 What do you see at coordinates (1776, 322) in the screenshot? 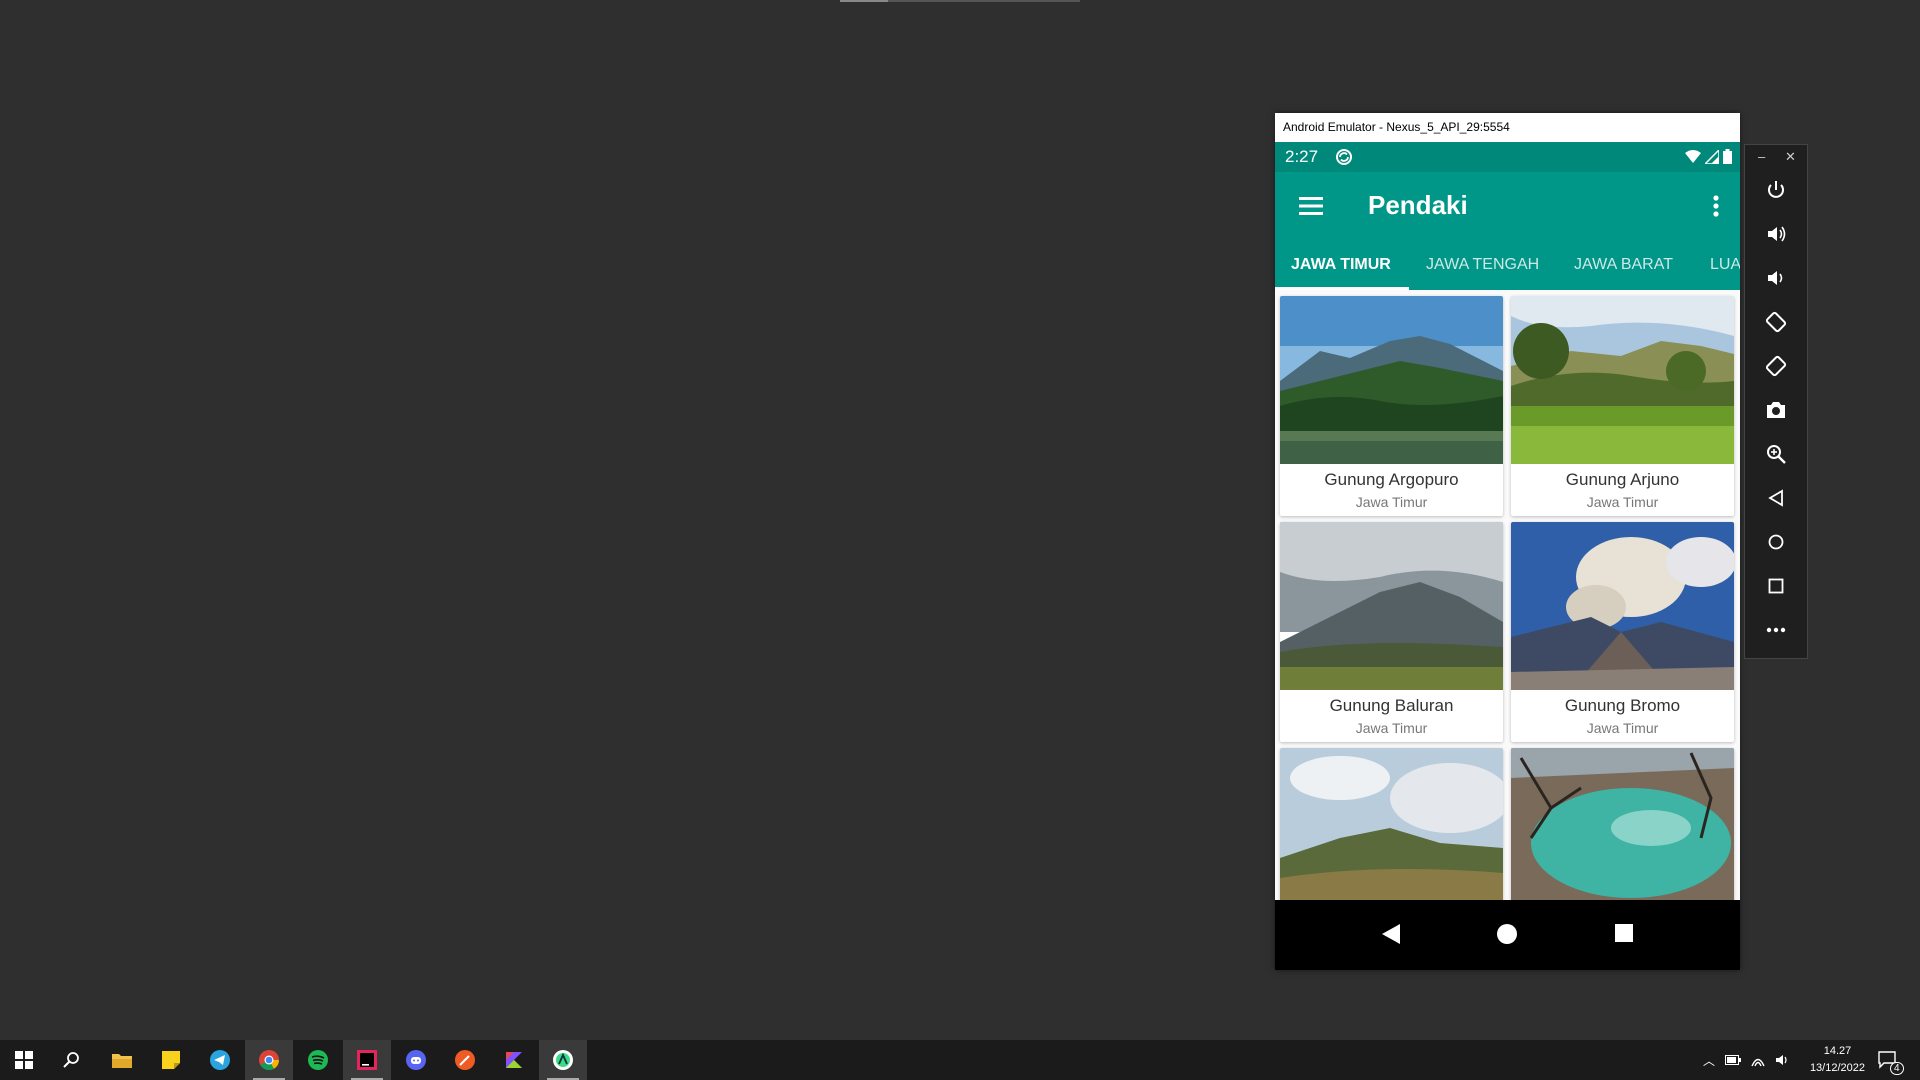
I see `rotate-left-icon` at bounding box center [1776, 322].